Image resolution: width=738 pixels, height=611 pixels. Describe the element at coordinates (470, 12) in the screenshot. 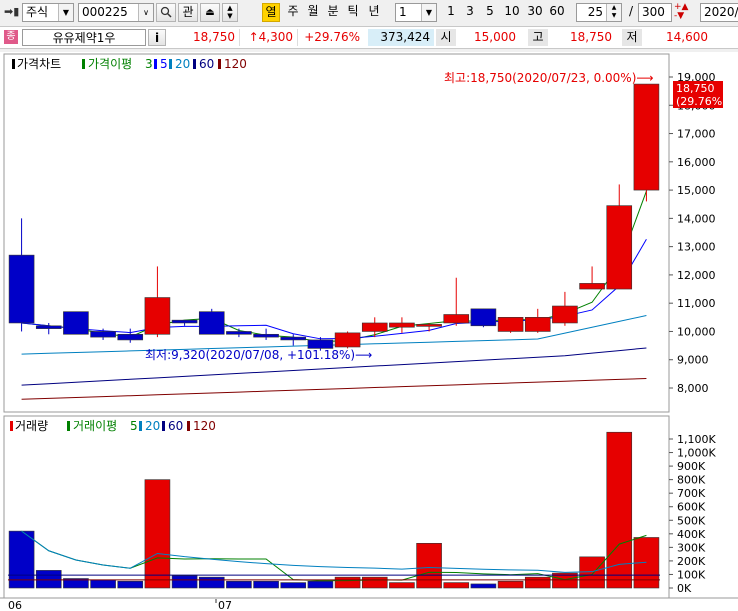

I see `interval-button-3: 3` at that location.